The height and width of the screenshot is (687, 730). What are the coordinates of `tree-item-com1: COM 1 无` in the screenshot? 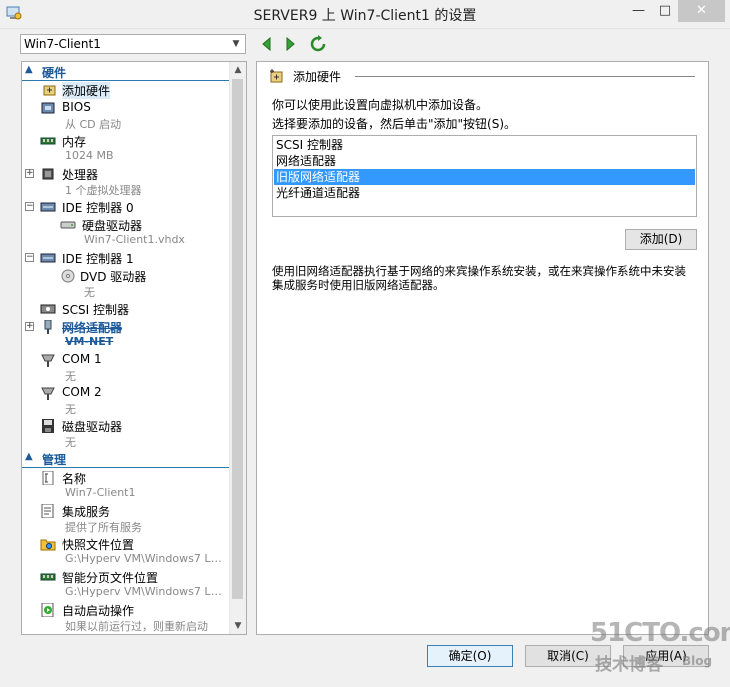 It's located at (126, 368).